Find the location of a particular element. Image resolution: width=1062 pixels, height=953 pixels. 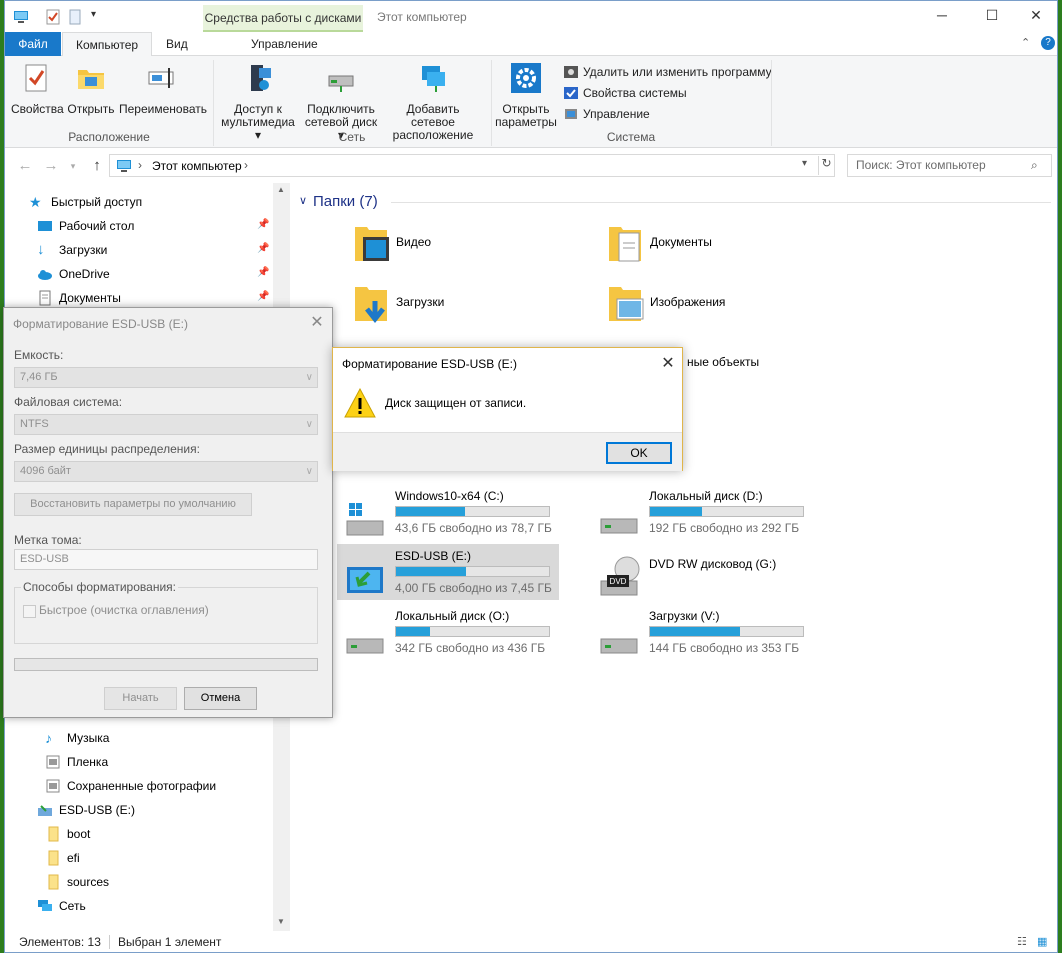

folder-images: Изображения is located at coordinates (725, 309).